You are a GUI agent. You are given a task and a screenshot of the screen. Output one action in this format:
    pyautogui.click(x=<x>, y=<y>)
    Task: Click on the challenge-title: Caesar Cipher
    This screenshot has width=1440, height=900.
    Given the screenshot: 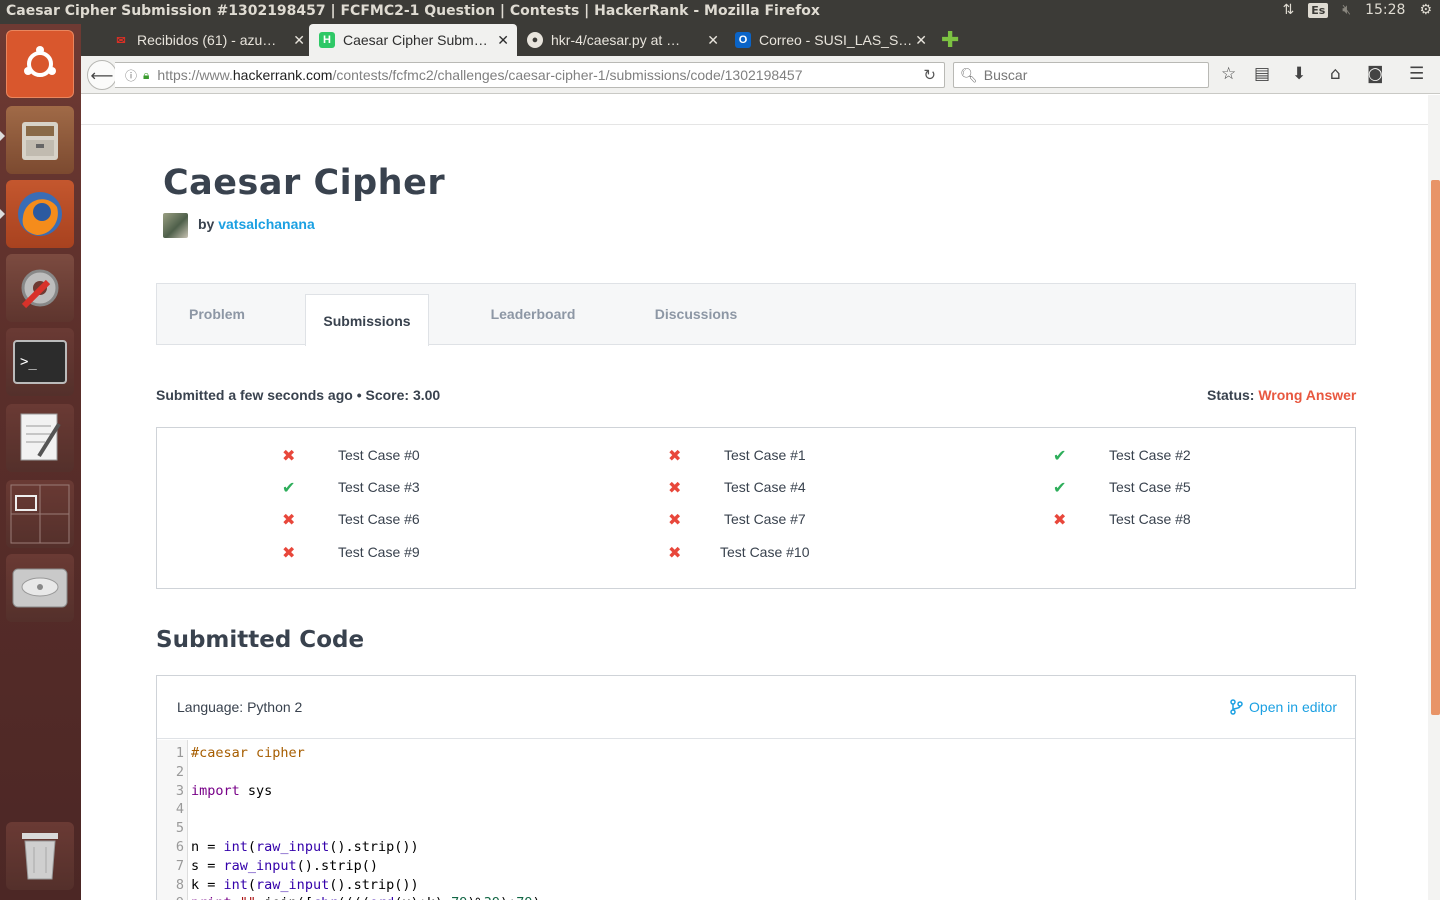 What is the action you would take?
    pyautogui.click(x=304, y=183)
    